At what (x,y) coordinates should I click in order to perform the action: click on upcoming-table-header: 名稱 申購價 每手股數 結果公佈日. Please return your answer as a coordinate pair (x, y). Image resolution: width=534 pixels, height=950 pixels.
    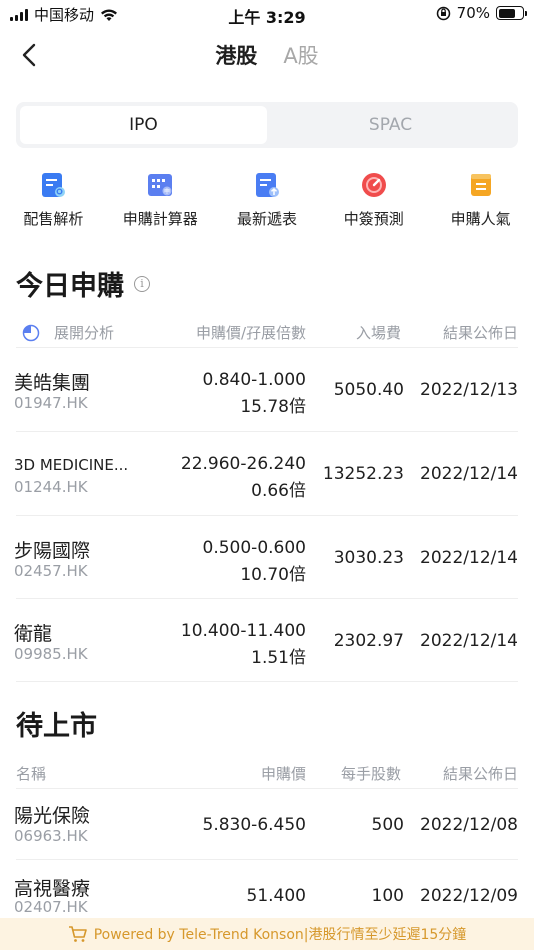
    Looking at the image, I should click on (267, 772).